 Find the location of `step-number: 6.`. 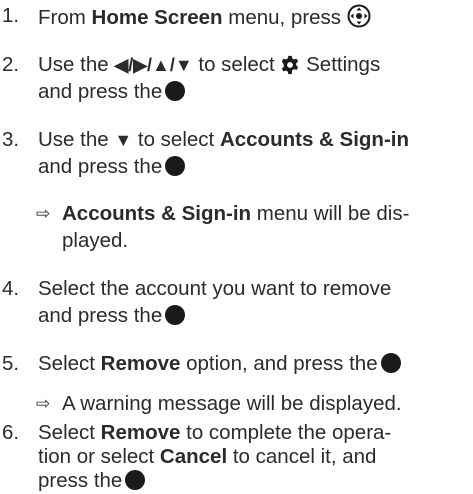

step-number: 6. is located at coordinates (11, 432).